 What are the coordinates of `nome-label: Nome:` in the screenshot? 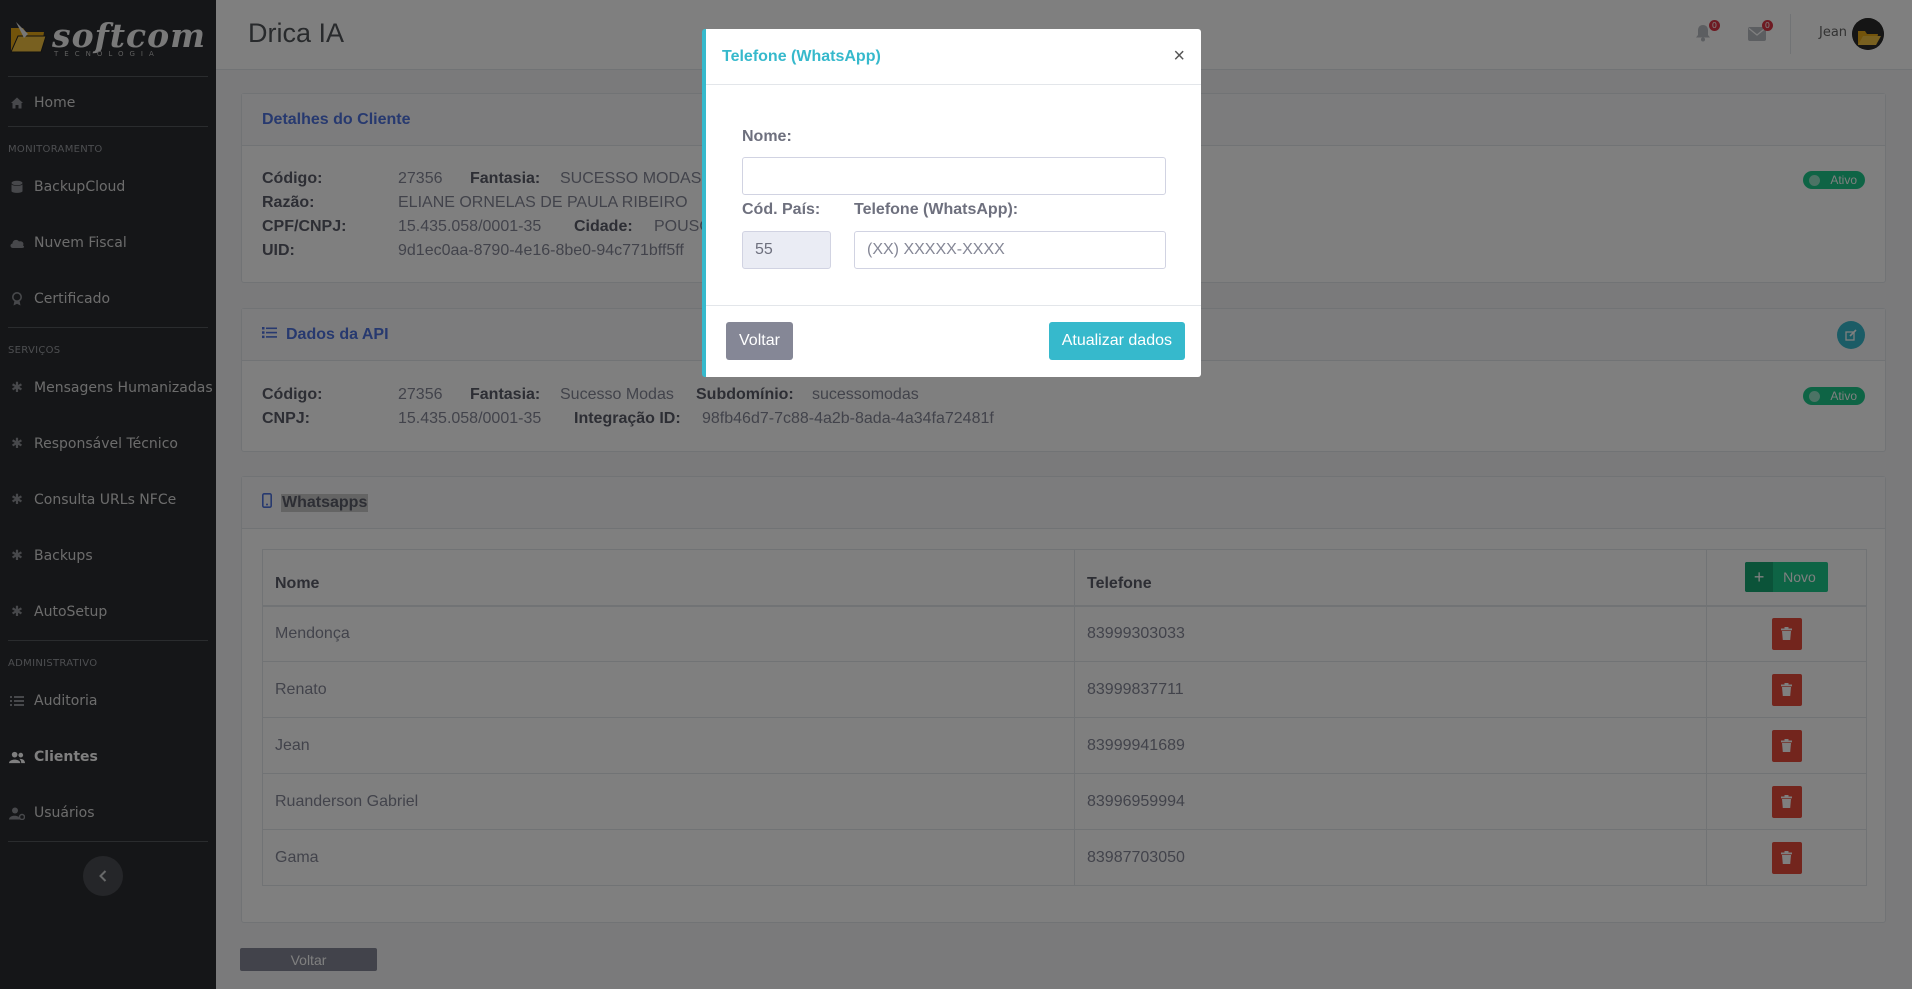 It's located at (767, 136).